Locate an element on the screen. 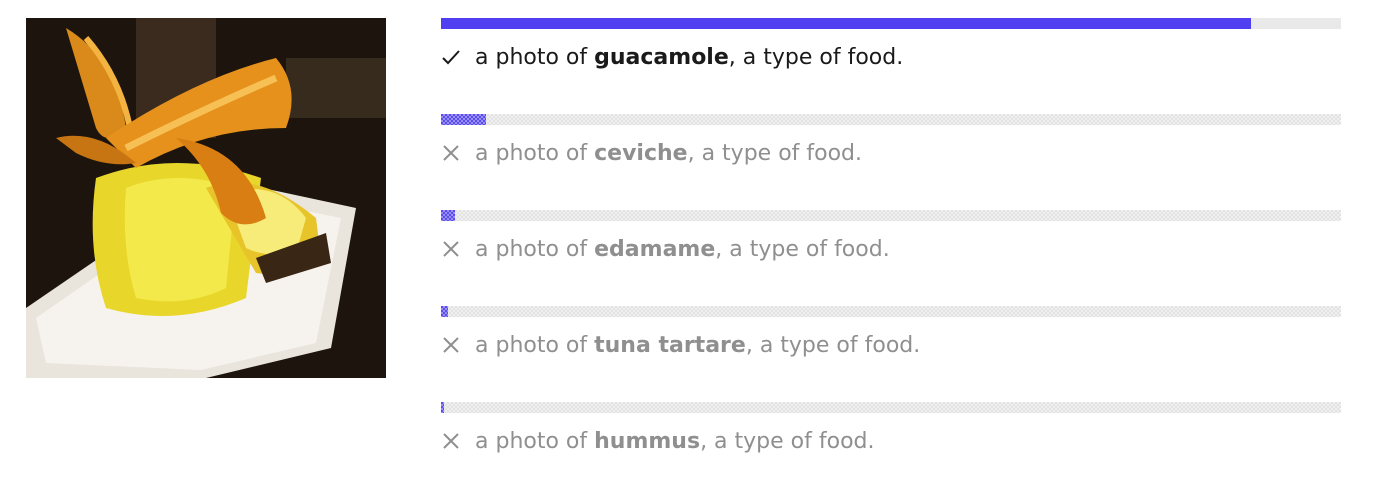 The image size is (1378, 498). prediction-label: a photo of guacamole, a type of food. is located at coordinates (672, 57).